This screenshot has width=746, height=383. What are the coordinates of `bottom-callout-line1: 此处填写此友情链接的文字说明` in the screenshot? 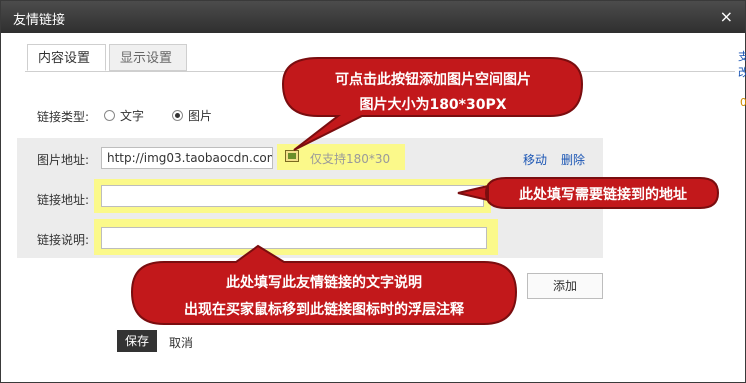 It's located at (324, 283).